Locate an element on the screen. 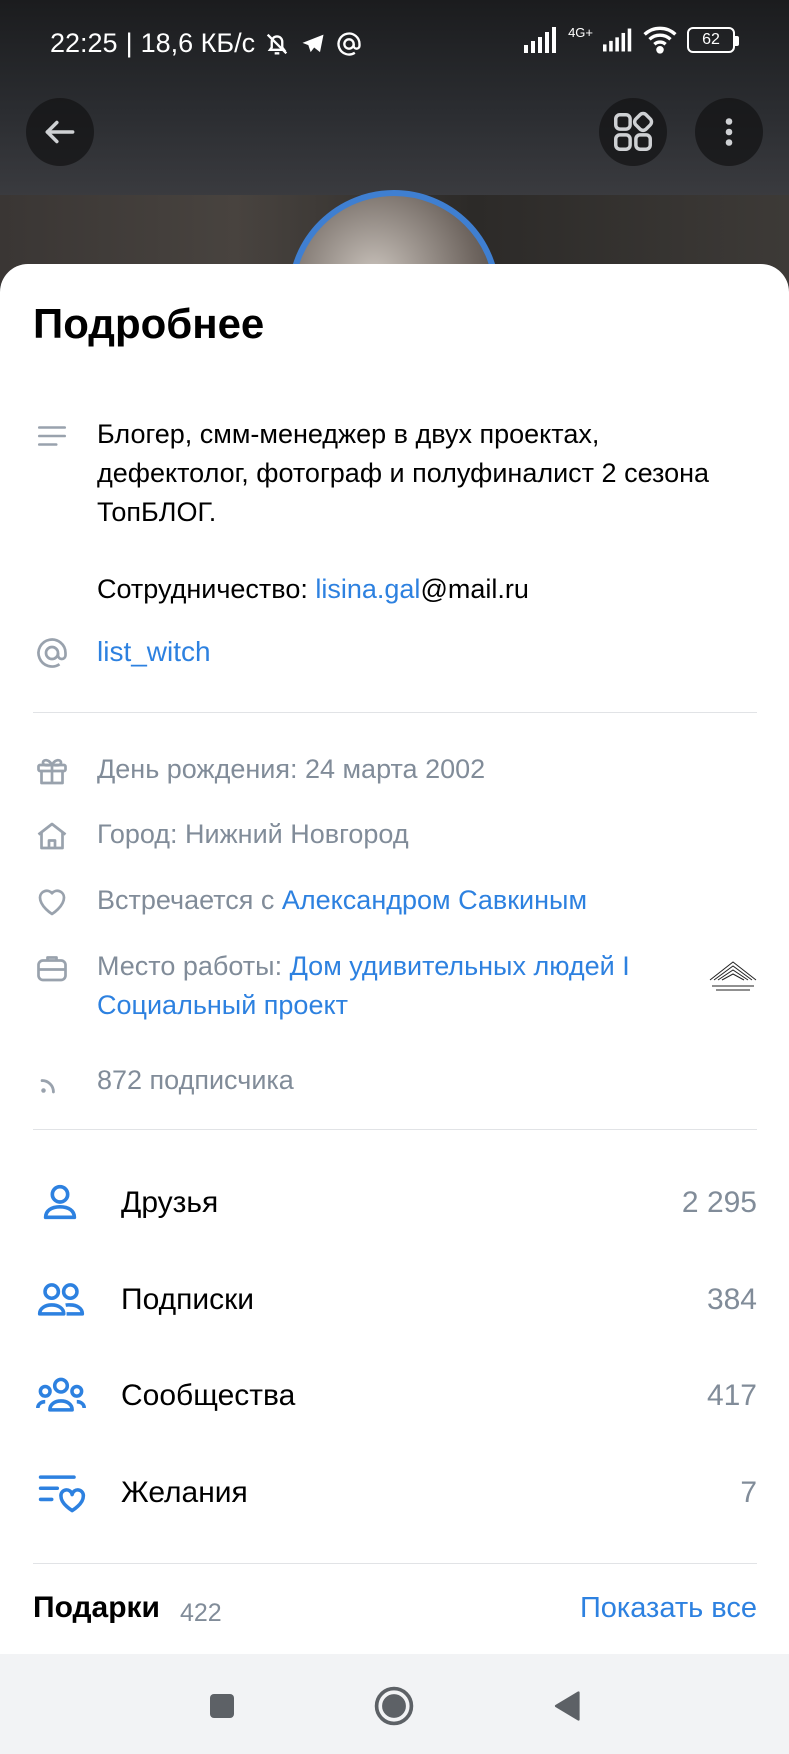 Image resolution: width=789 pixels, height=1754 pixels. city-text: Город: Нижний Новгород is located at coordinates (253, 834).